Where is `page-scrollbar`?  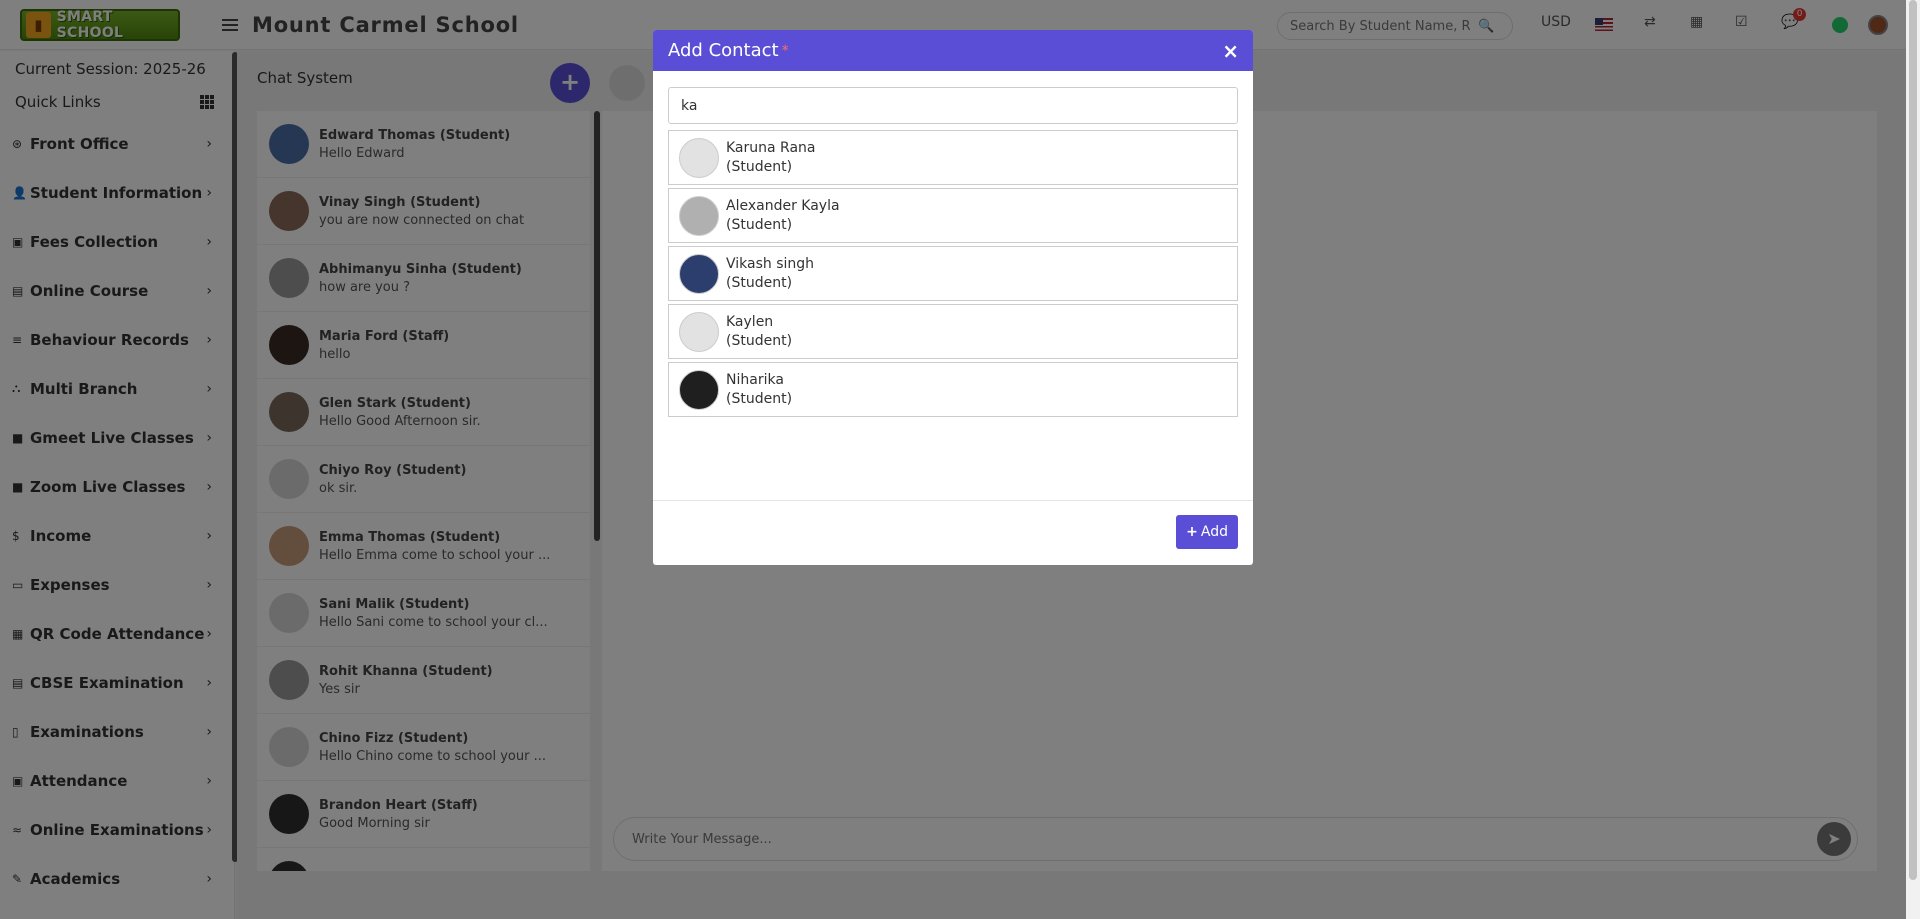
page-scrollbar is located at coordinates (1913, 459).